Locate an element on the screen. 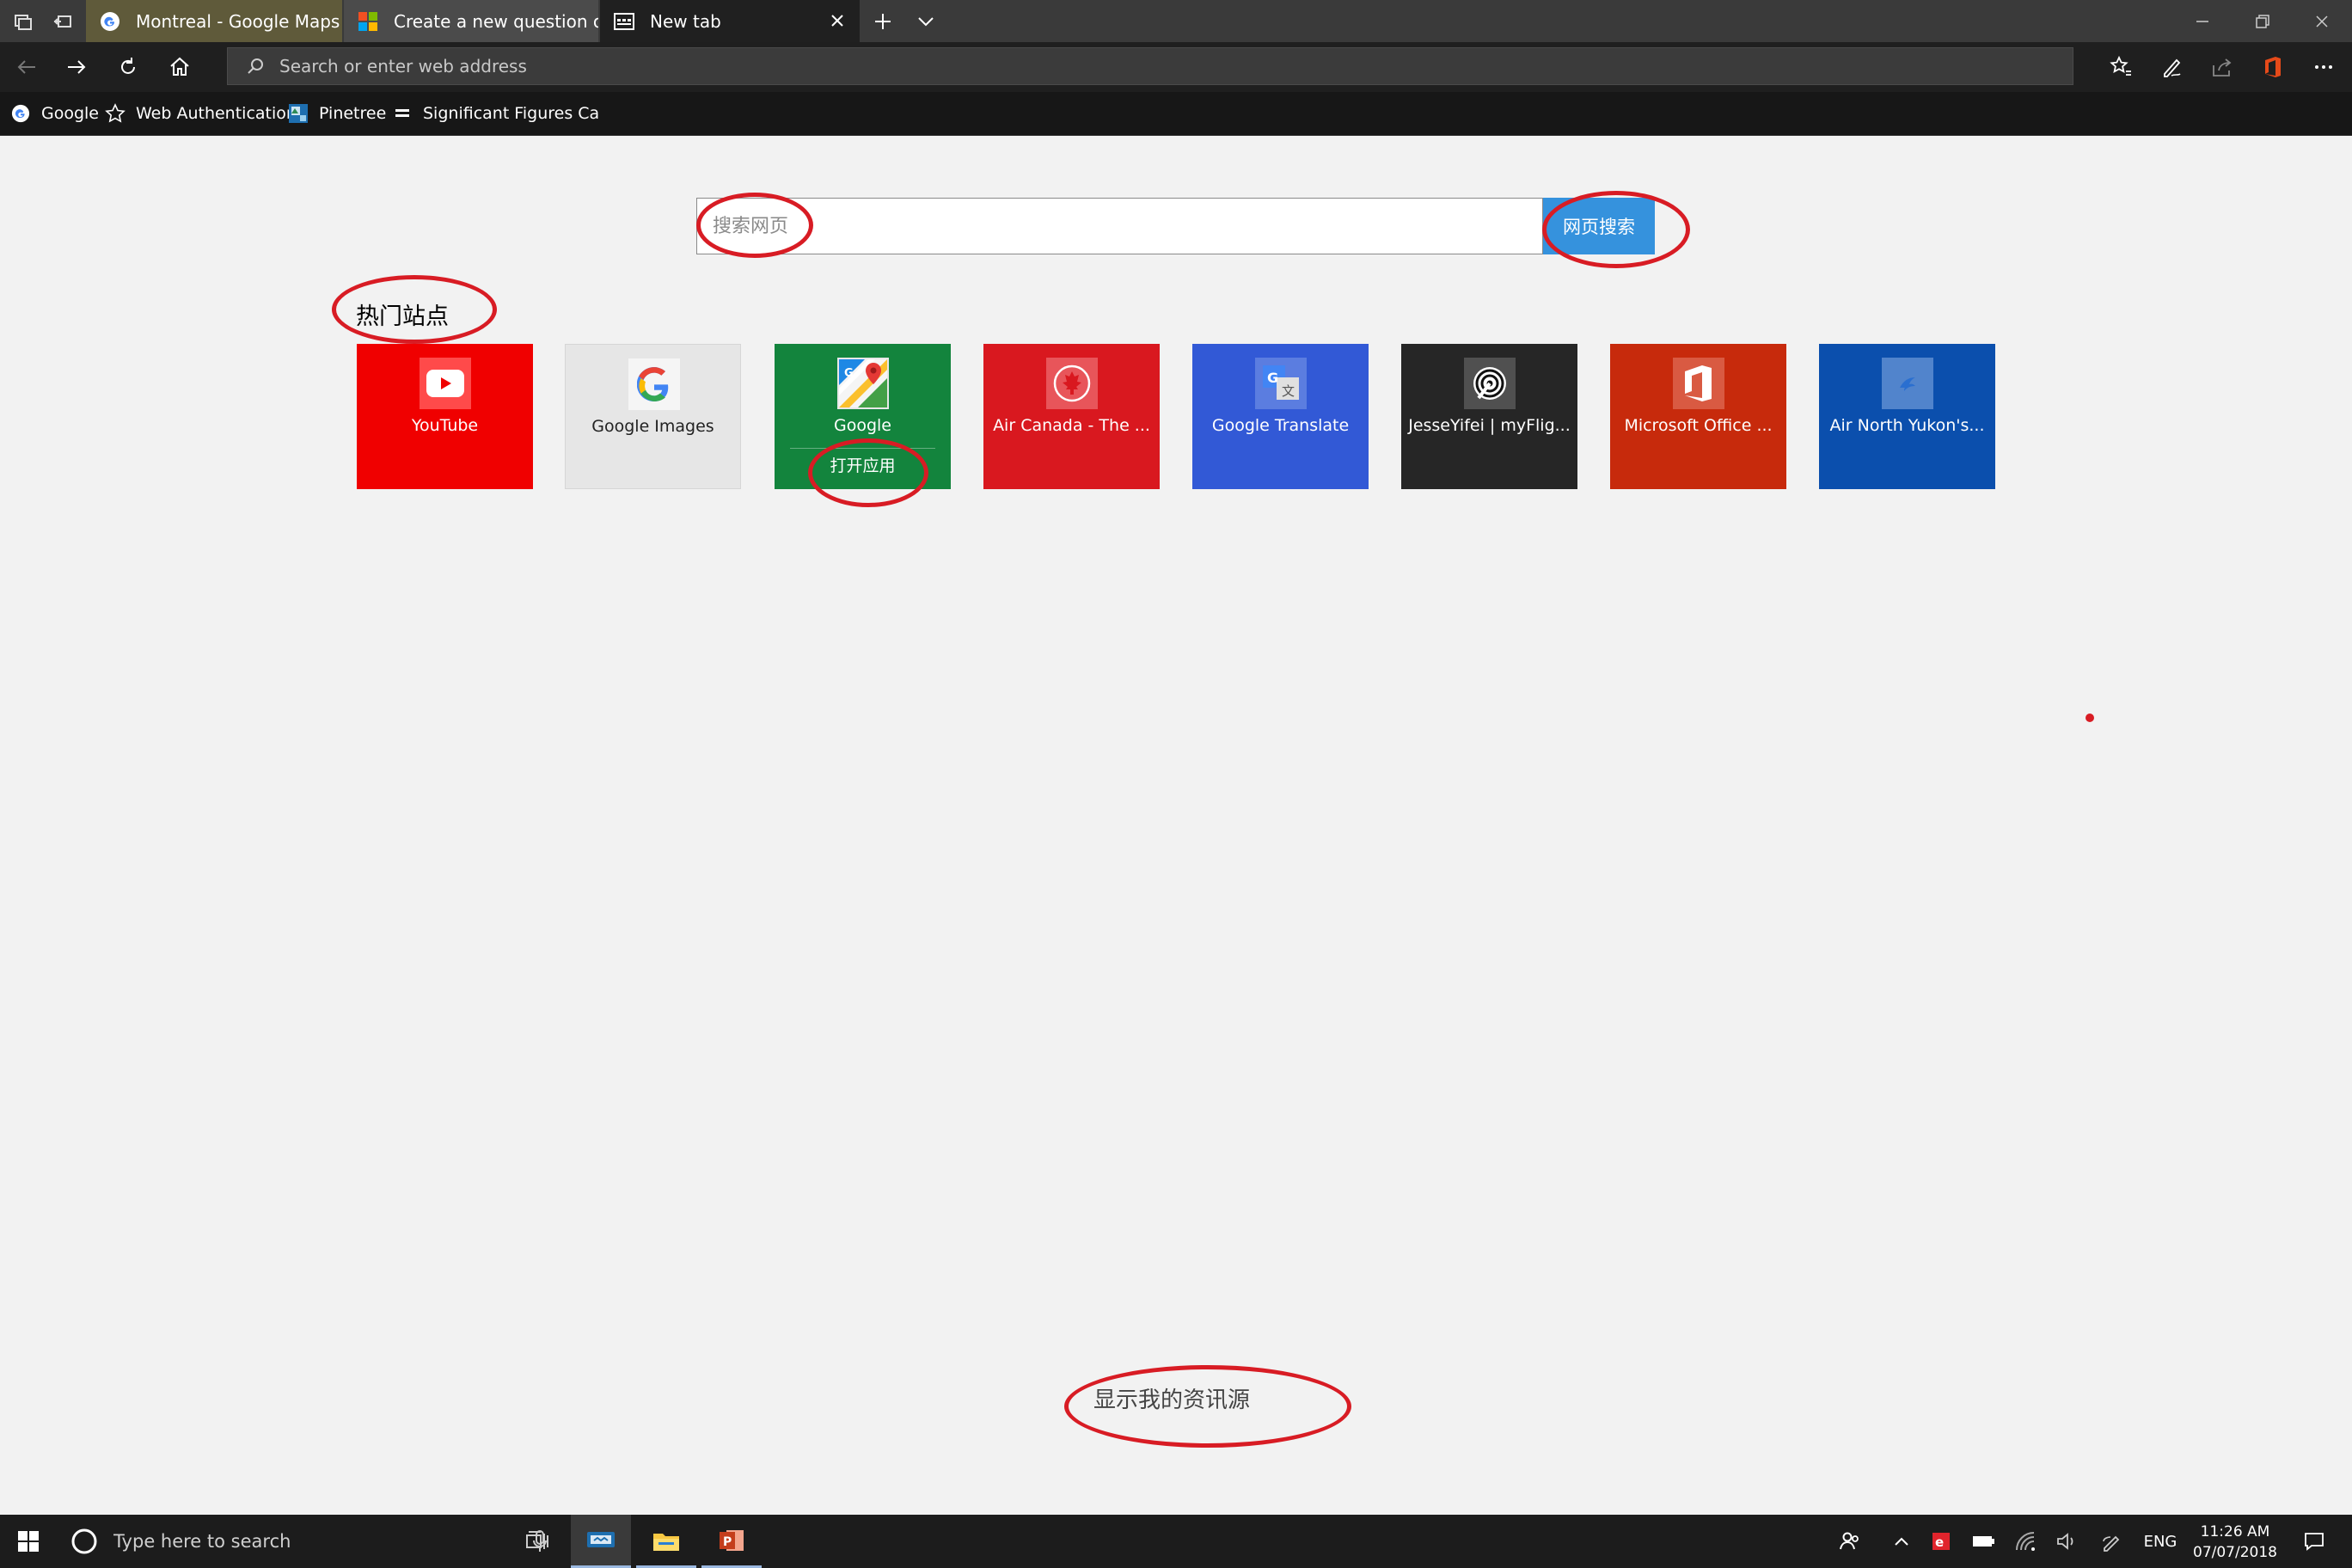 Image resolution: width=2352 pixels, height=1568 pixels. taskbar-app-powerpoint: P is located at coordinates (731, 1541).